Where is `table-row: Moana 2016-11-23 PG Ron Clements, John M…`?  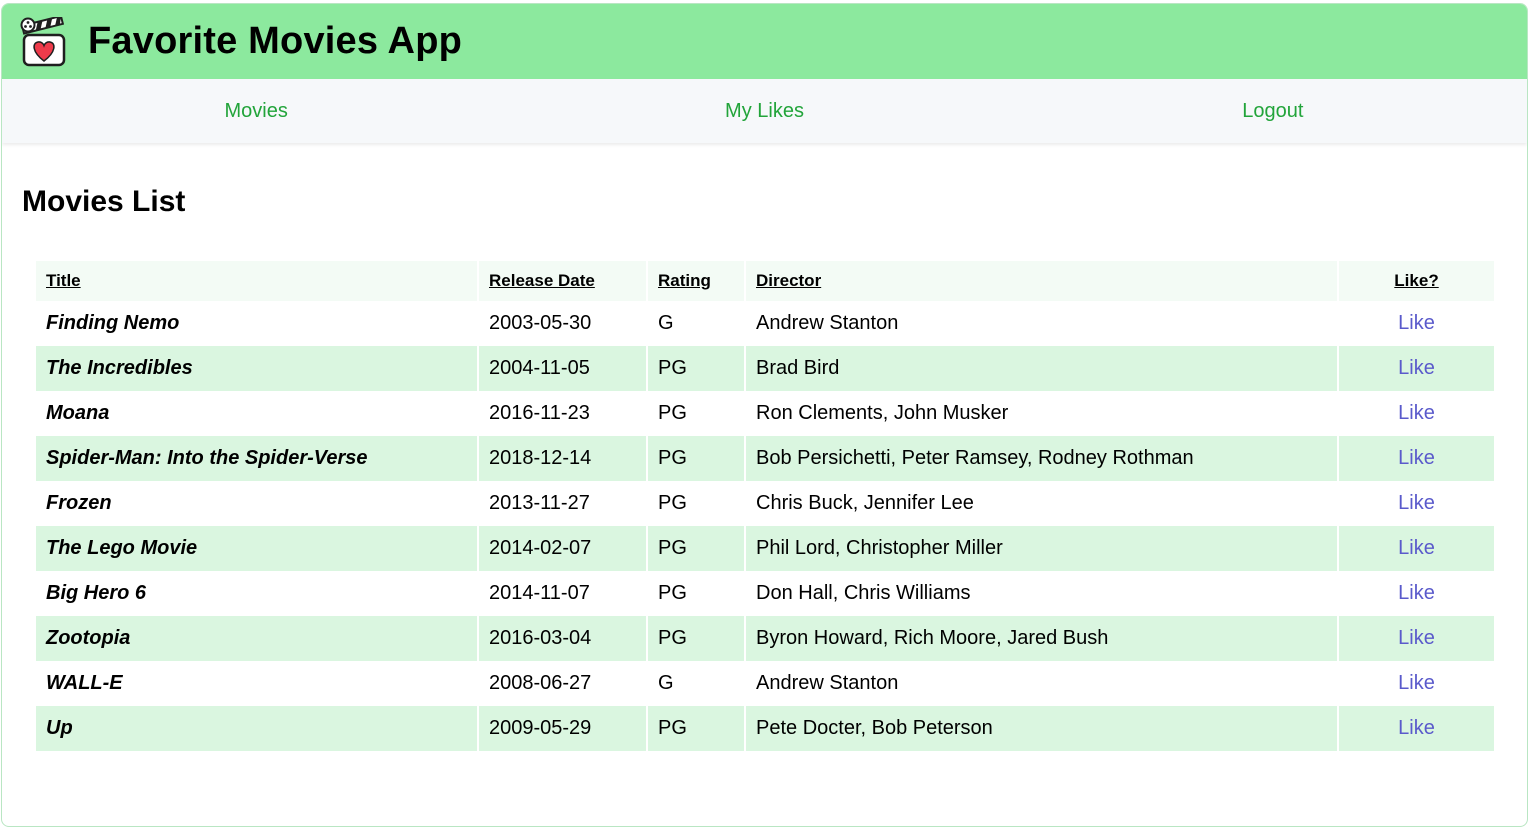
table-row: Moana 2016-11-23 PG Ron Clements, John M… is located at coordinates (765, 413).